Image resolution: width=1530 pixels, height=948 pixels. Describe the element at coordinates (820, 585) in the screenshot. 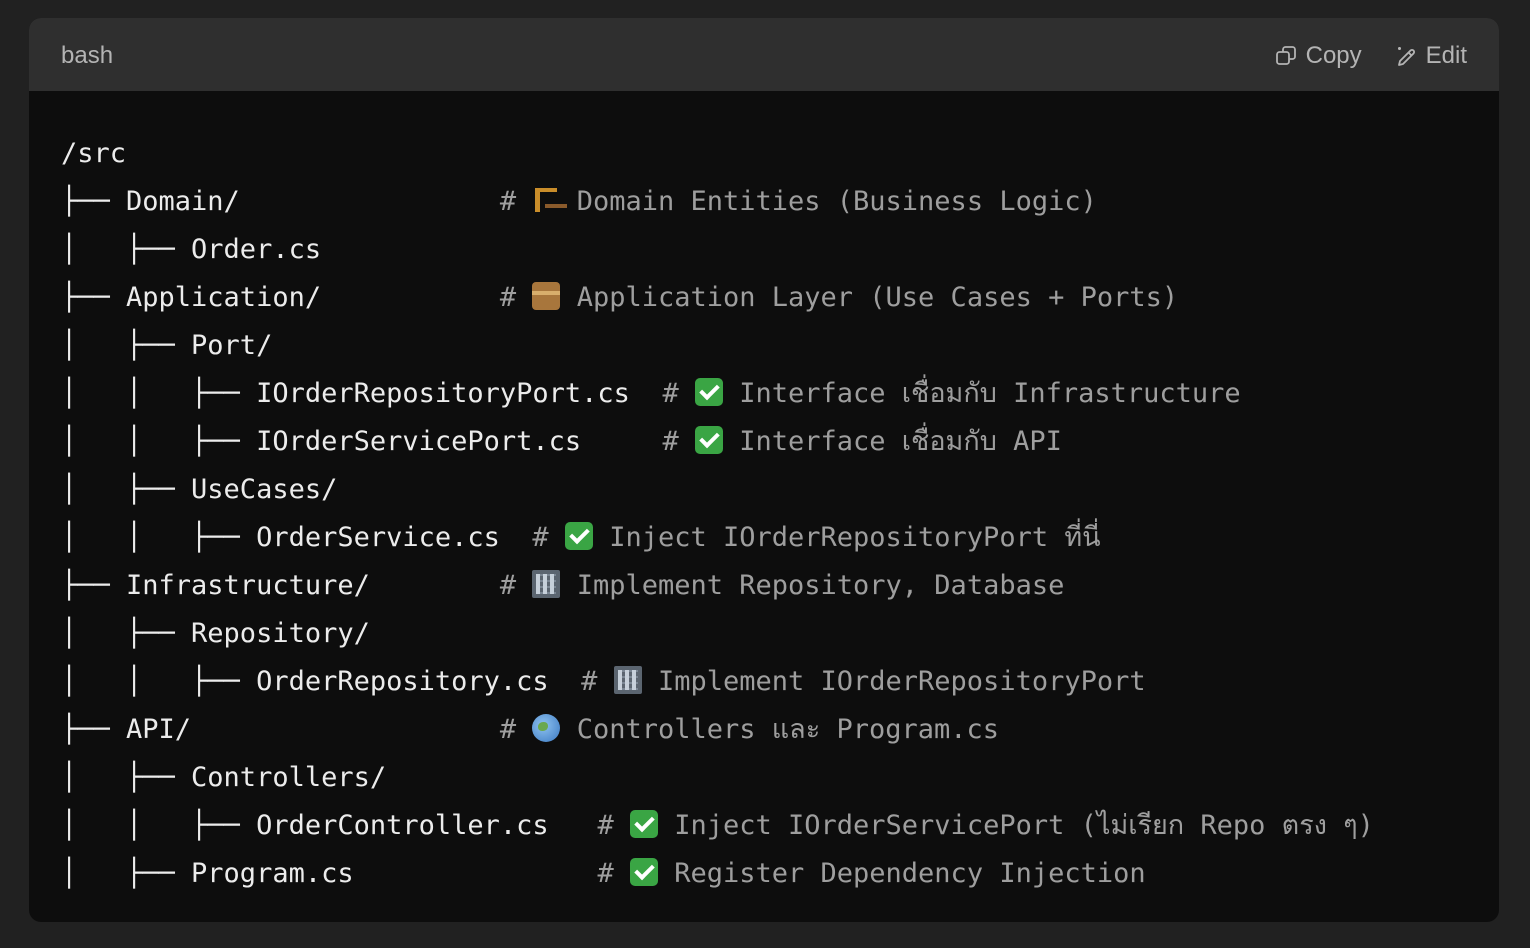

I see `code-comment: Implement Repository, Database` at that location.